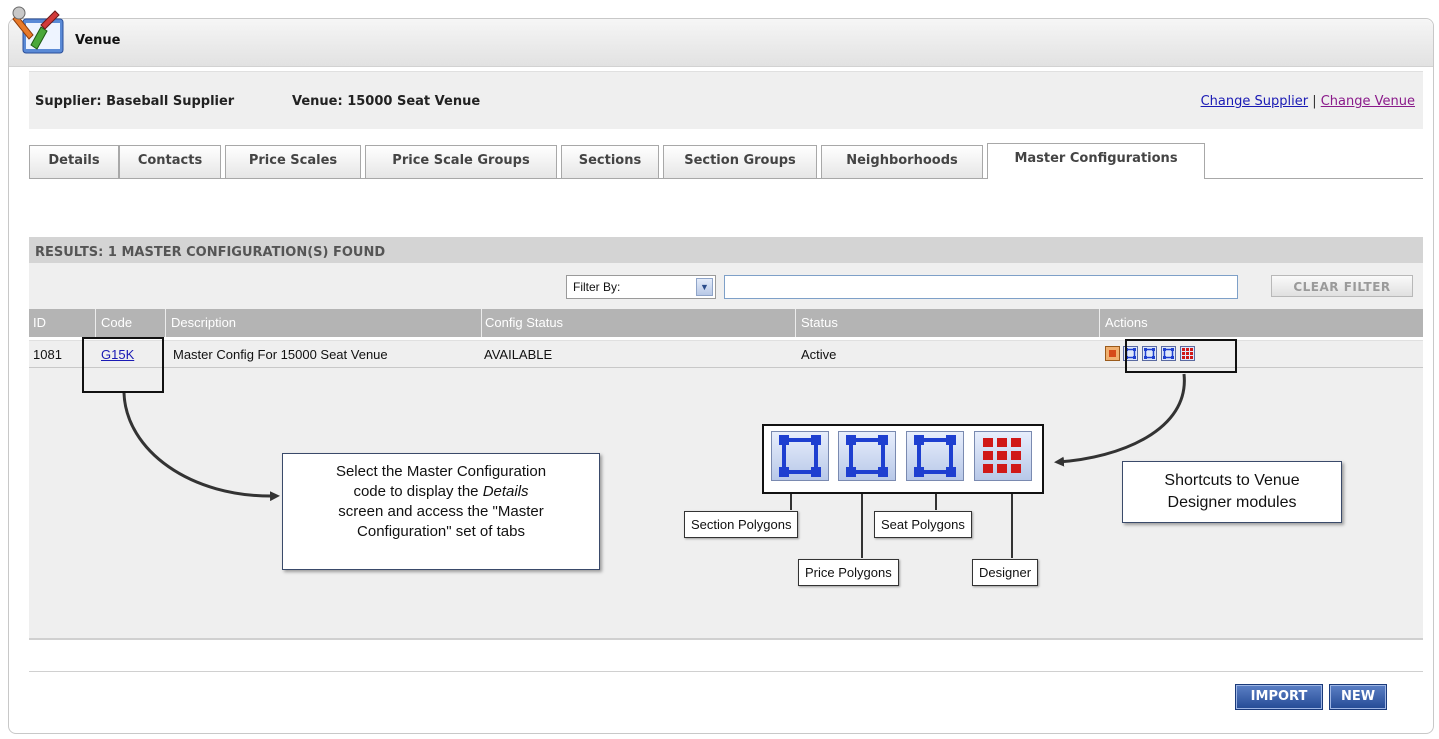 This screenshot has height=739, width=1439. Describe the element at coordinates (848, 572) in the screenshot. I see `label-price-polygons: Price Polygons` at that location.